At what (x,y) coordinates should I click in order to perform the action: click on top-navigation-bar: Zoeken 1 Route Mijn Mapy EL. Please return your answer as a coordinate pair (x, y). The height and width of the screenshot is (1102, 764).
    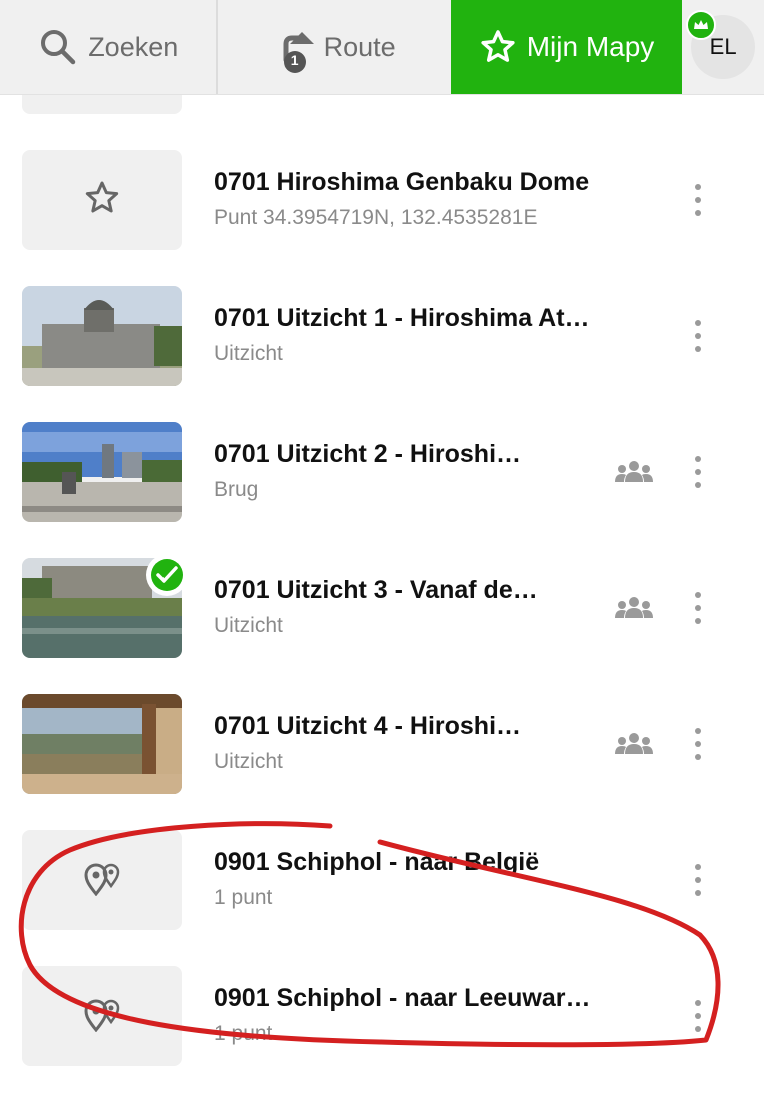
    Looking at the image, I should click on (382, 47).